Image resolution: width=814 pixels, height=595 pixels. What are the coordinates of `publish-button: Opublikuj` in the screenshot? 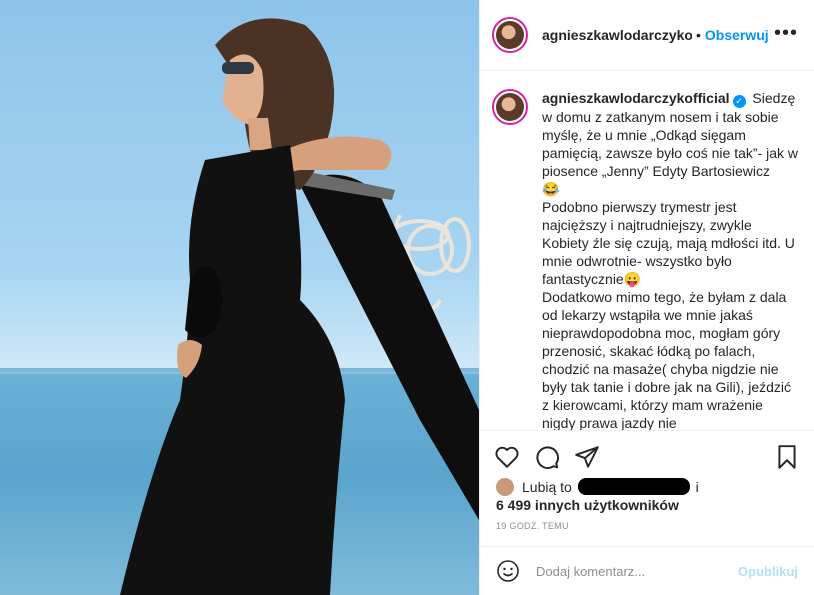 It's located at (768, 571).